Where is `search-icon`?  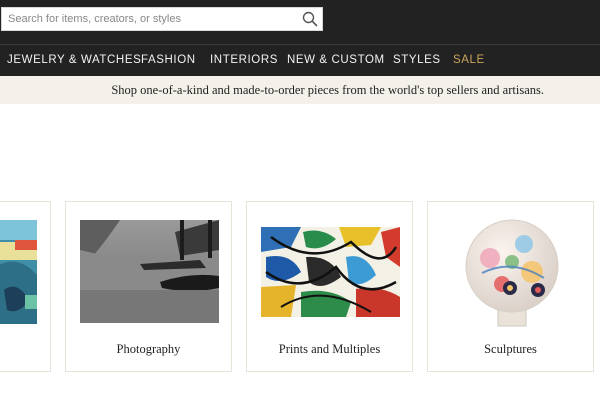 search-icon is located at coordinates (310, 19).